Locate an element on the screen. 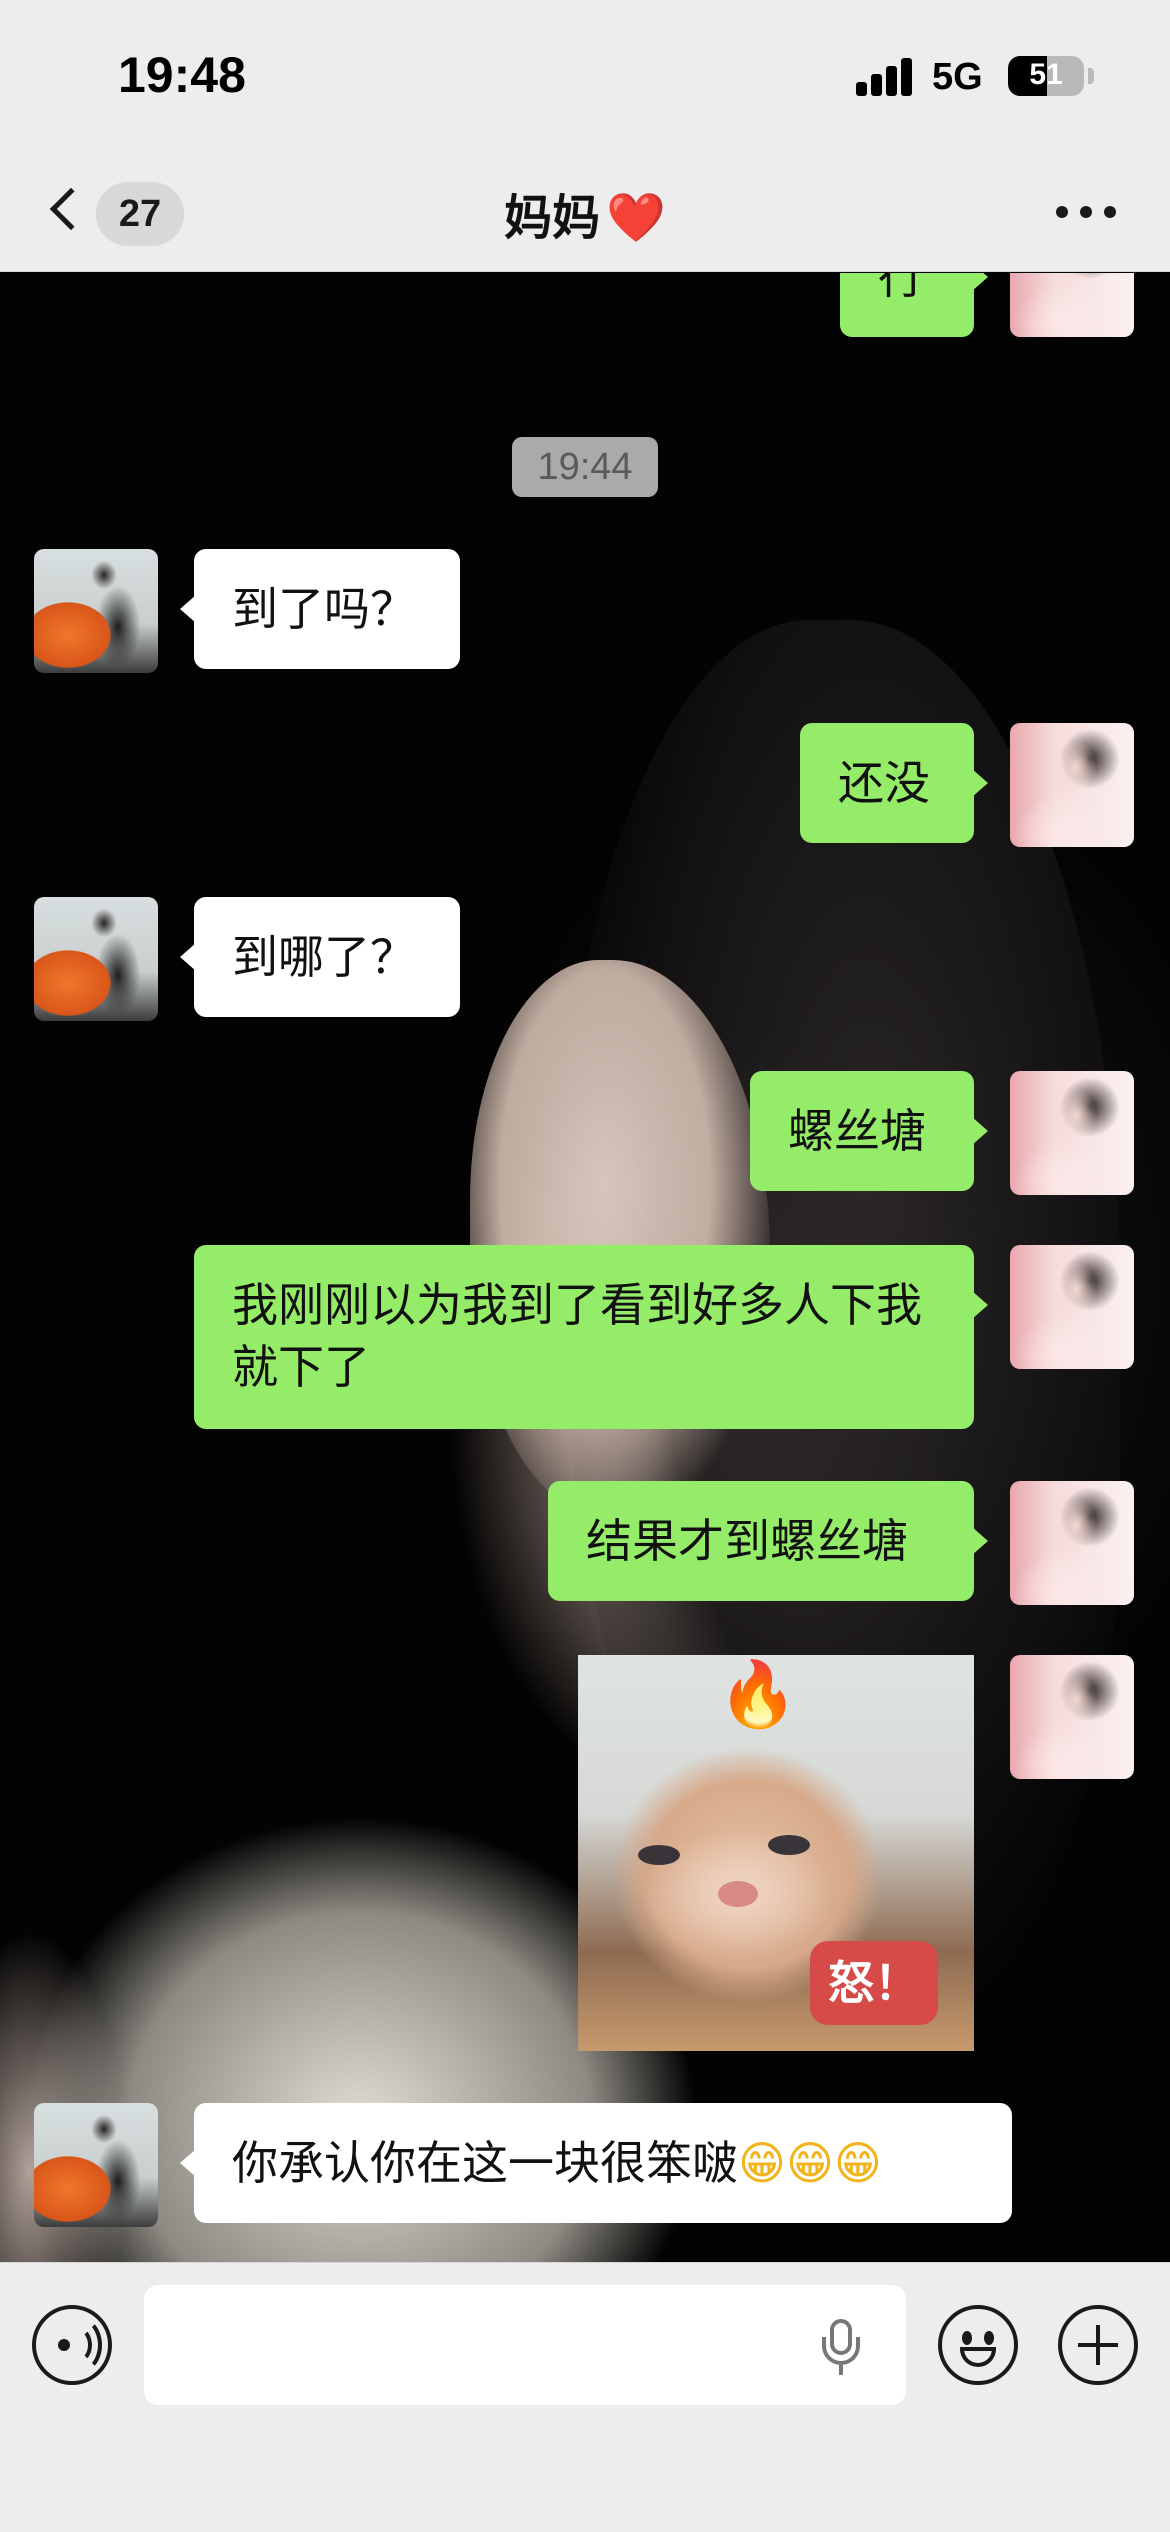  battery-icon: 51 is located at coordinates (1046, 76).